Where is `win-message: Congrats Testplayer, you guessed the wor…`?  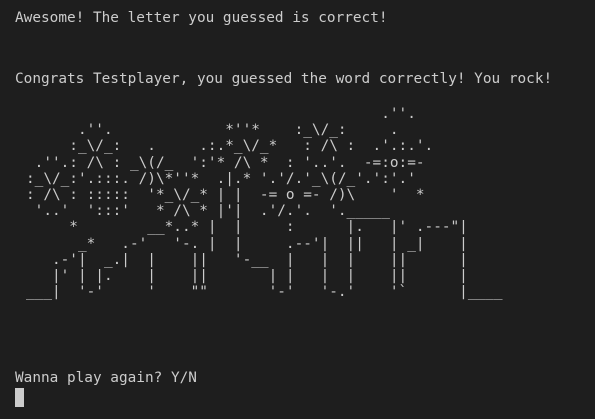
win-message: Congrats Testplayer, you guessed the wor… is located at coordinates (284, 79).